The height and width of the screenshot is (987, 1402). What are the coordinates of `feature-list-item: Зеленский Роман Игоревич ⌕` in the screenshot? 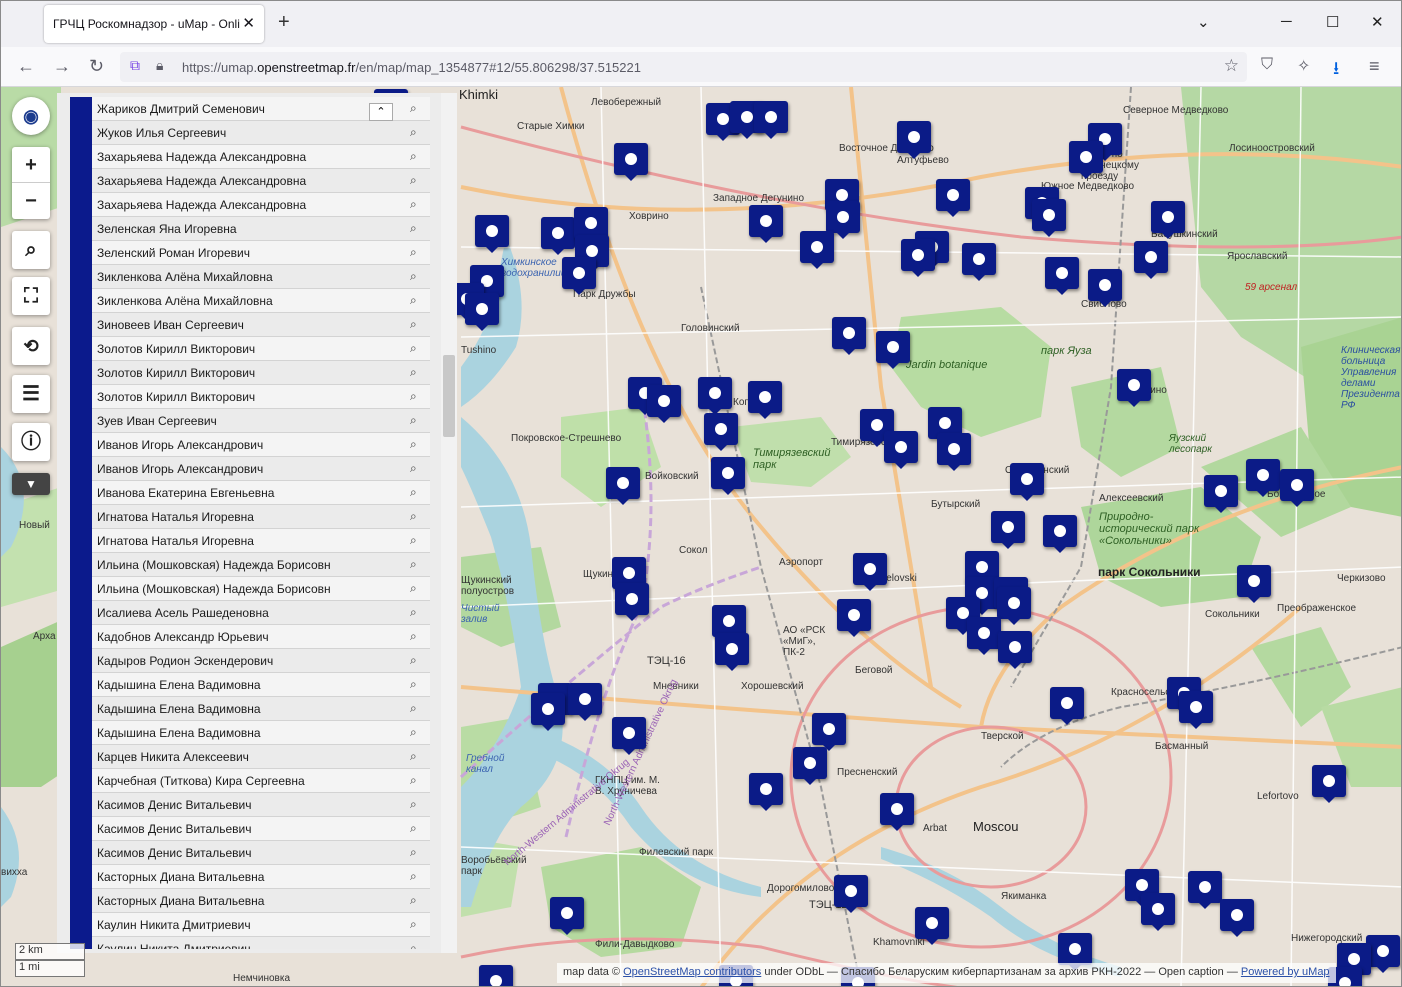 It's located at (250, 253).